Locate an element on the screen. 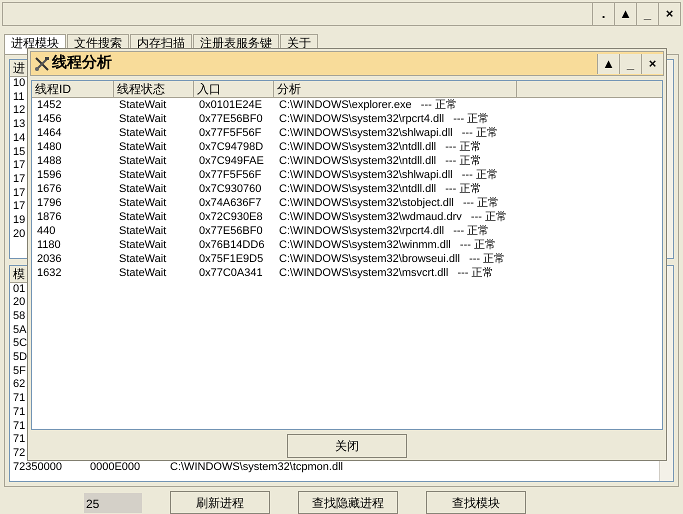 The height and width of the screenshot is (514, 683). table-cell-text: C:\WINDOWS\system32\winmm.dll --- 正常 is located at coordinates (387, 245).